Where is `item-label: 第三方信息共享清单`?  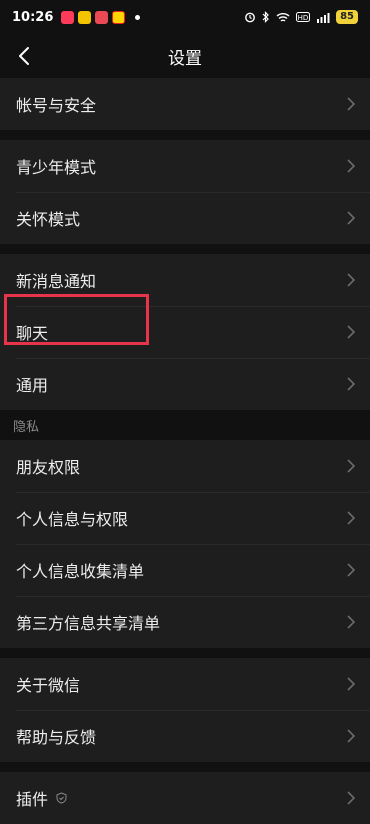
item-label: 第三方信息共享清单 is located at coordinates (88, 623).